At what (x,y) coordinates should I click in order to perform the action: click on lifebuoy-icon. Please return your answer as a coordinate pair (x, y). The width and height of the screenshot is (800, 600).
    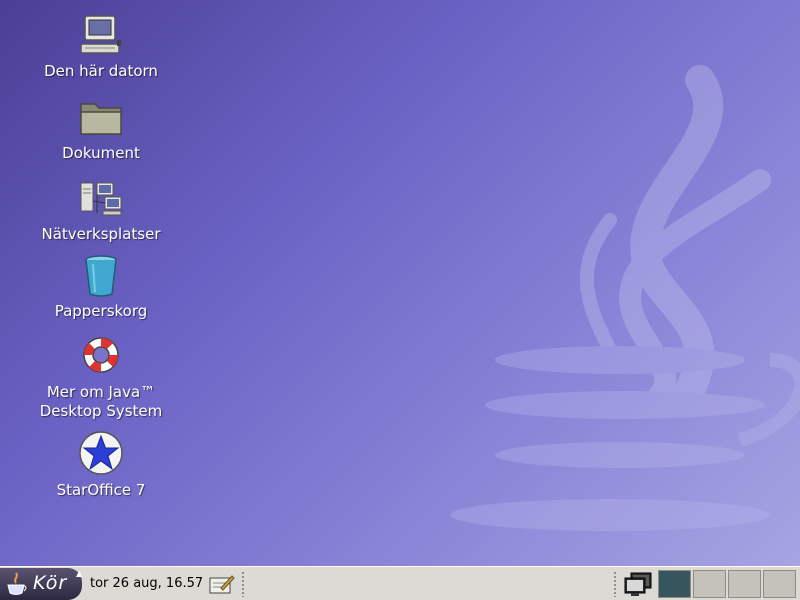
    Looking at the image, I should click on (101, 355).